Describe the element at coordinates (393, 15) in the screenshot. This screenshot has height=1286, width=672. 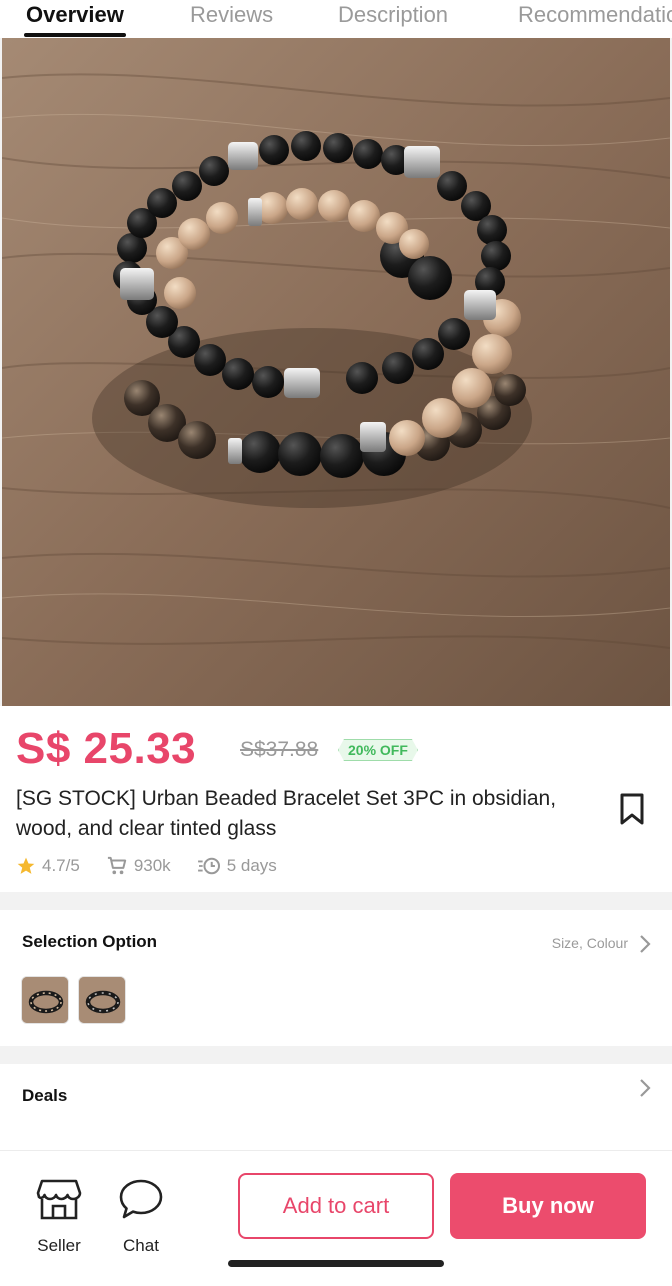
I see `tab-description: Description` at that location.